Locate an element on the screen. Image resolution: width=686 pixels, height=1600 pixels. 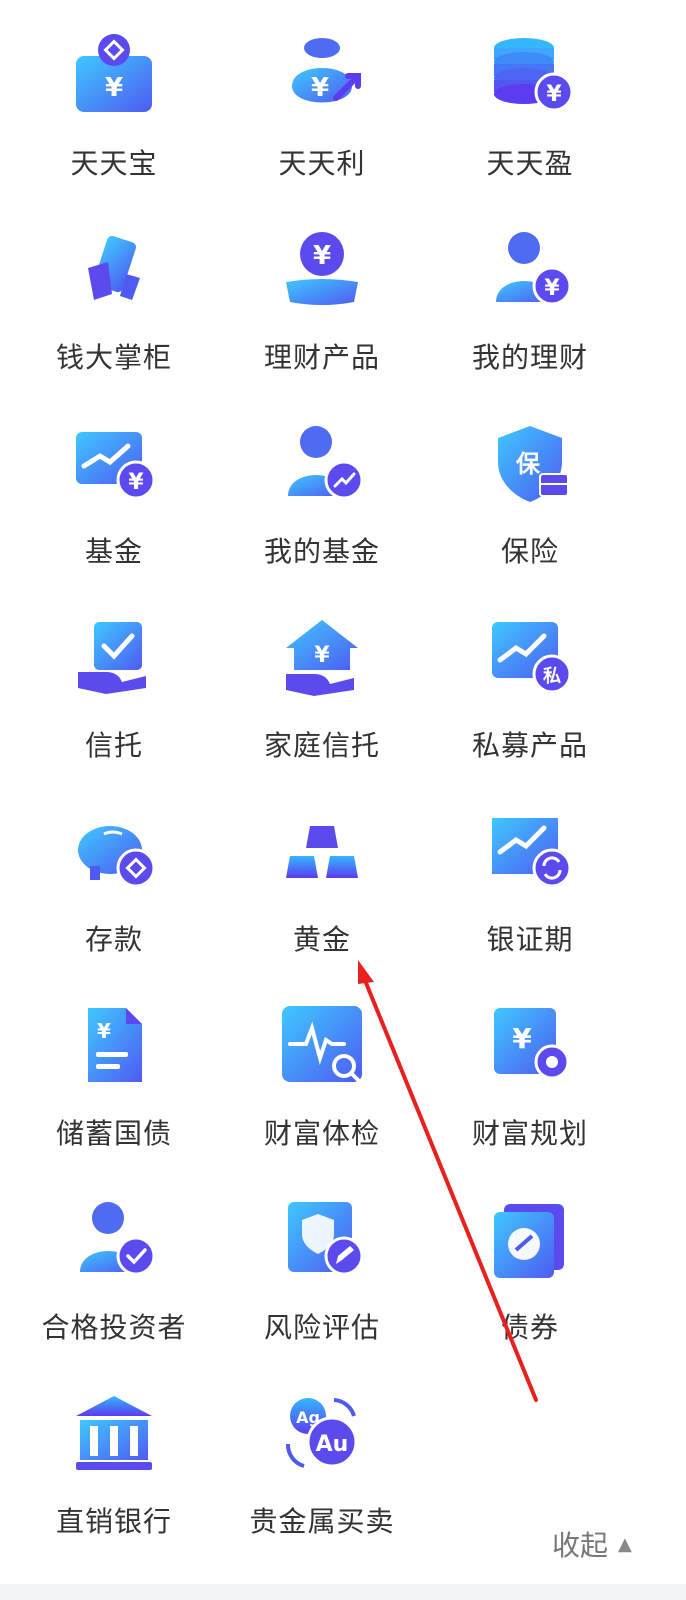
menu-item-wode-jijin: 我的基金 is located at coordinates (322, 487).